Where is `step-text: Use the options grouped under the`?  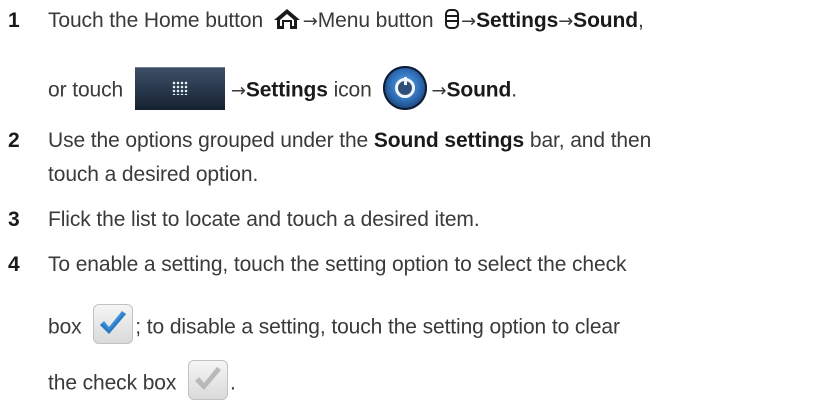
step-text: Use the options grouped under the is located at coordinates (211, 140).